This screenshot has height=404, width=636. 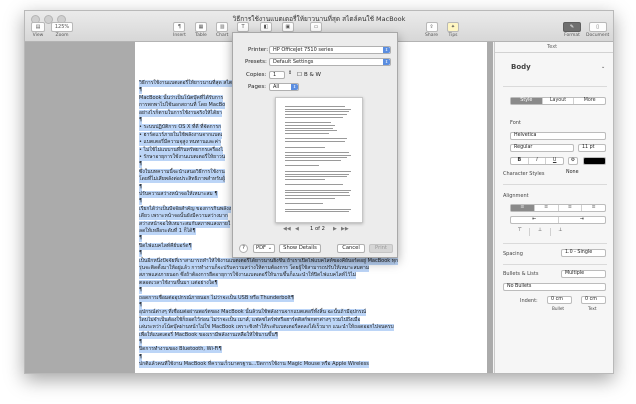 I want to click on cancel-button: Cancel, so click(x=351, y=248).